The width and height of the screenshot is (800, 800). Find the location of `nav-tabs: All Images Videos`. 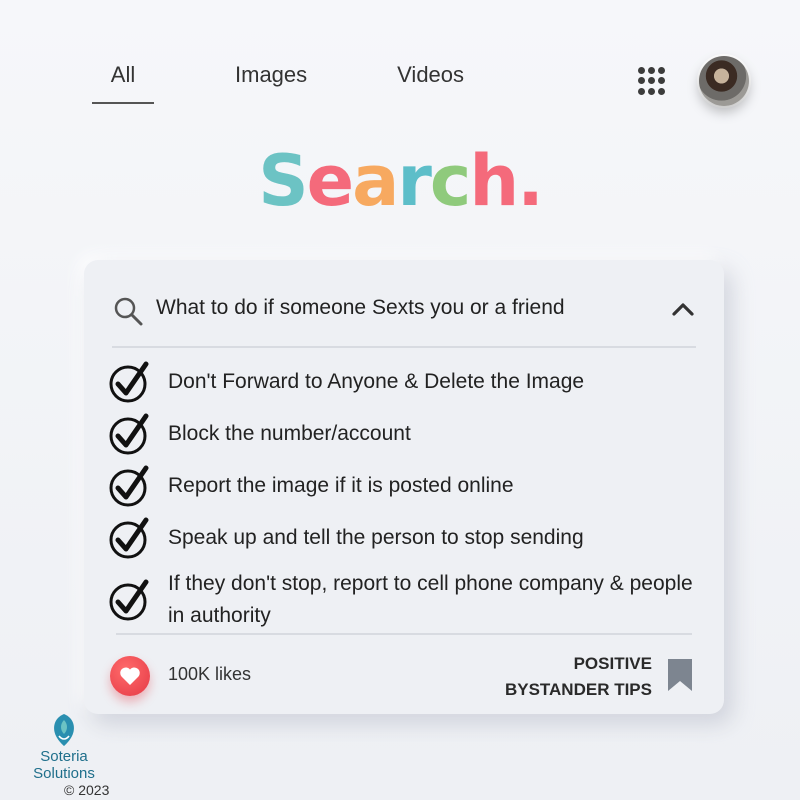

nav-tabs: All Images Videos is located at coordinates (278, 83).